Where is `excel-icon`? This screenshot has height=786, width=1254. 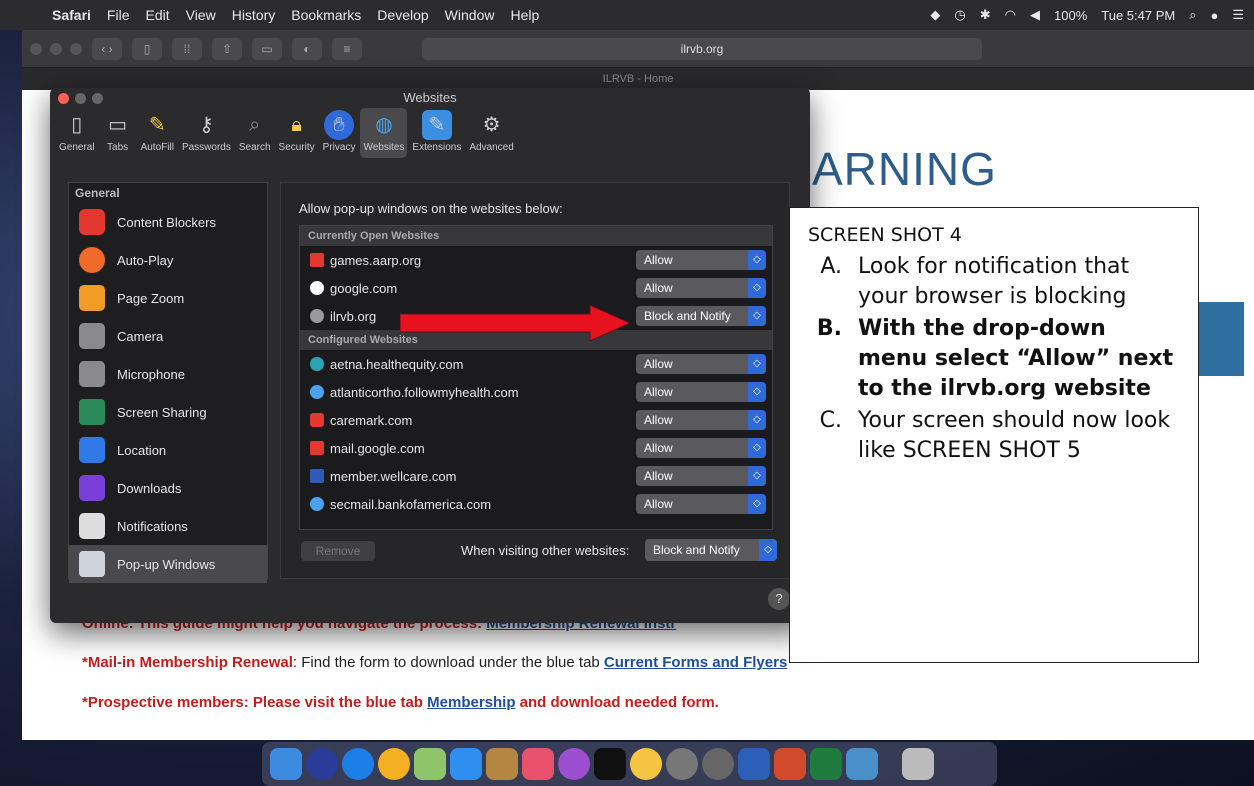 excel-icon is located at coordinates (826, 764).